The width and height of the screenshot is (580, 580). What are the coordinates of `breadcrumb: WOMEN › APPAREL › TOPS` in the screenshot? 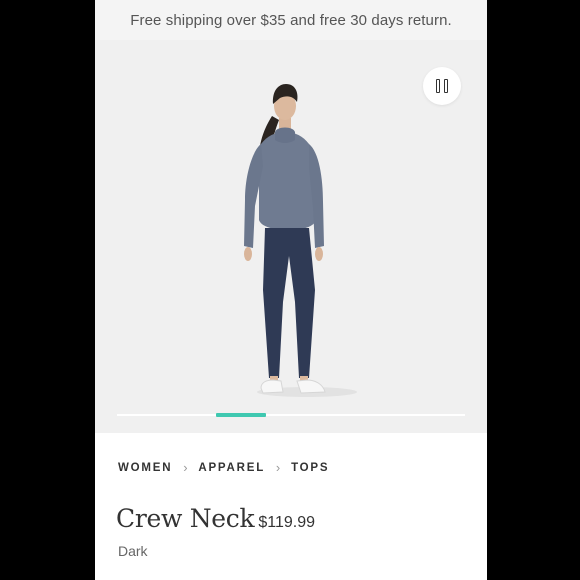 It's located at (223, 467).